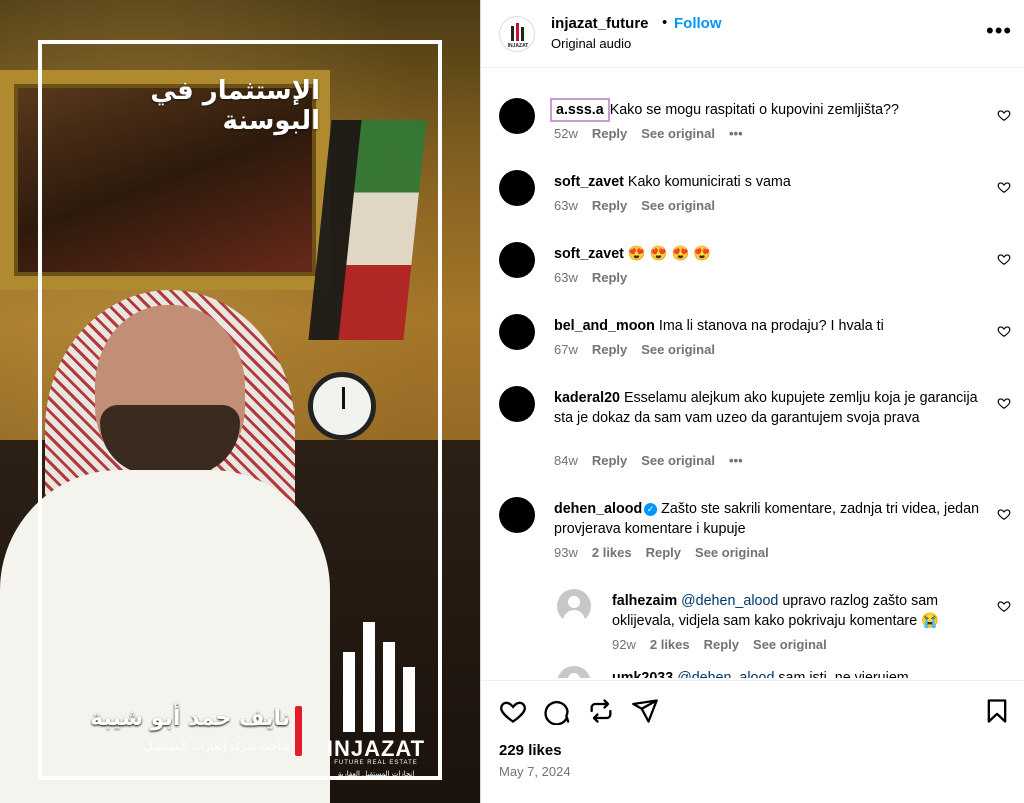  Describe the element at coordinates (535, 771) in the screenshot. I see `post-date: May 7, 2024` at that location.